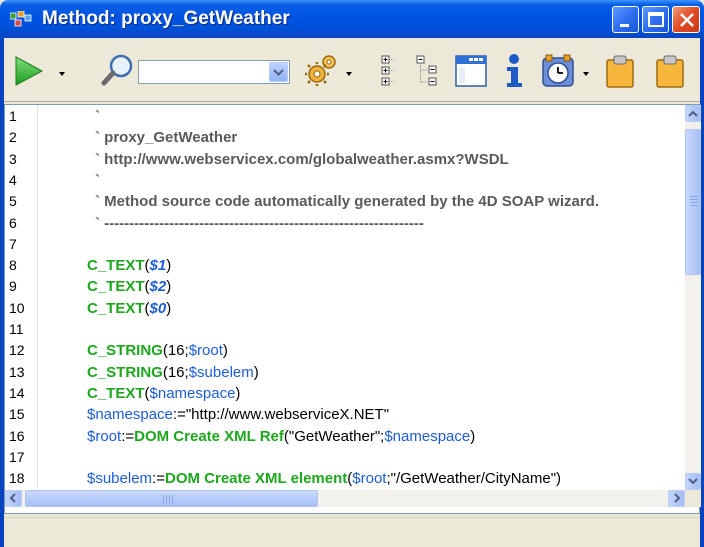  I want to click on line-number: 11, so click(16, 329).